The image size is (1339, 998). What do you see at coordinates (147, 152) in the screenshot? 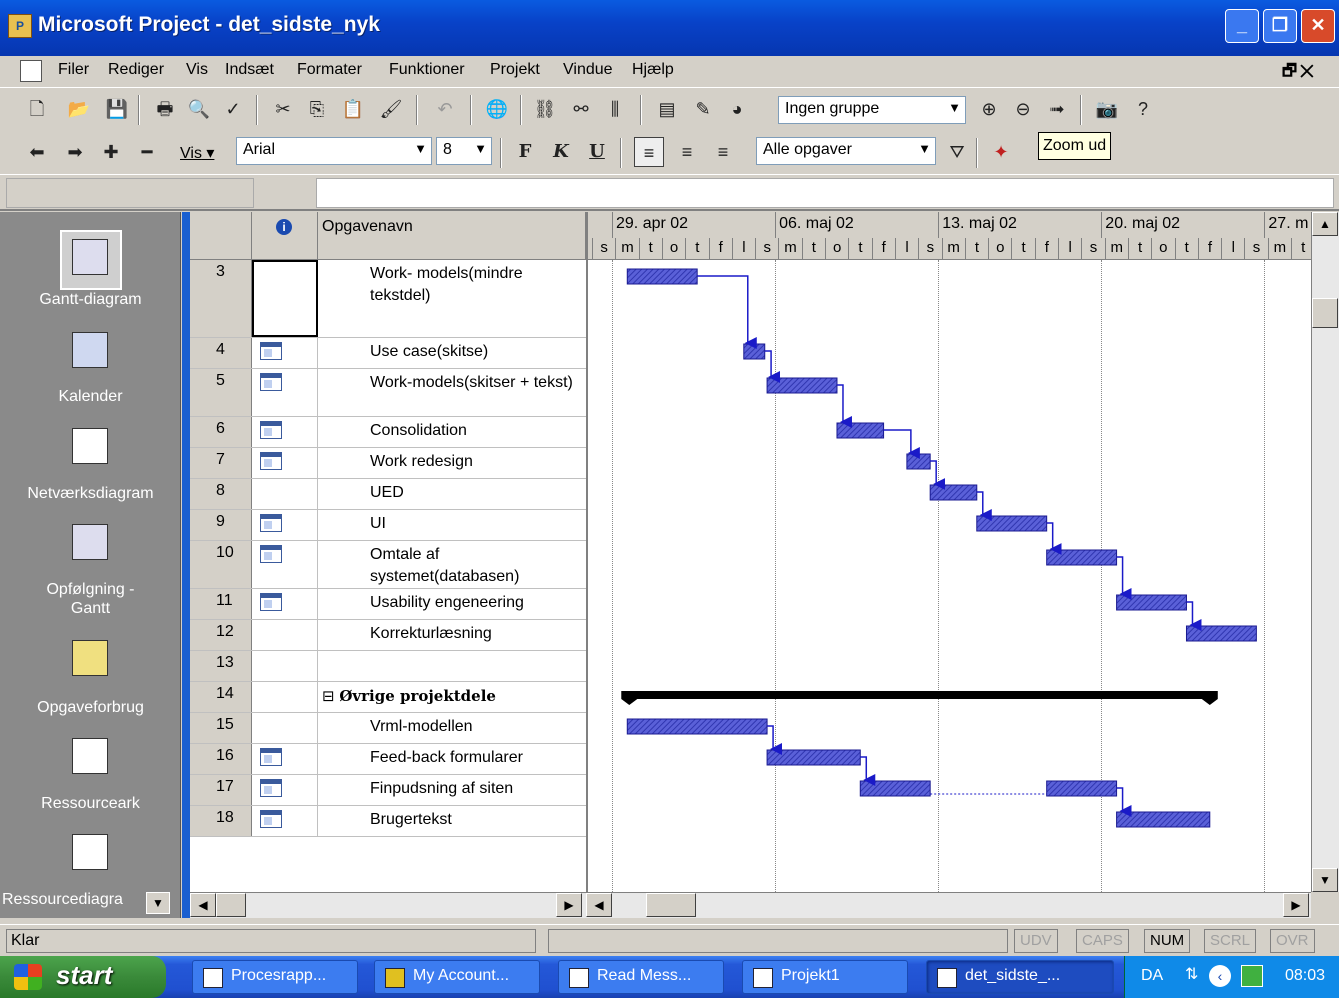
I see `hide-subtasks-icon: ━` at bounding box center [147, 152].